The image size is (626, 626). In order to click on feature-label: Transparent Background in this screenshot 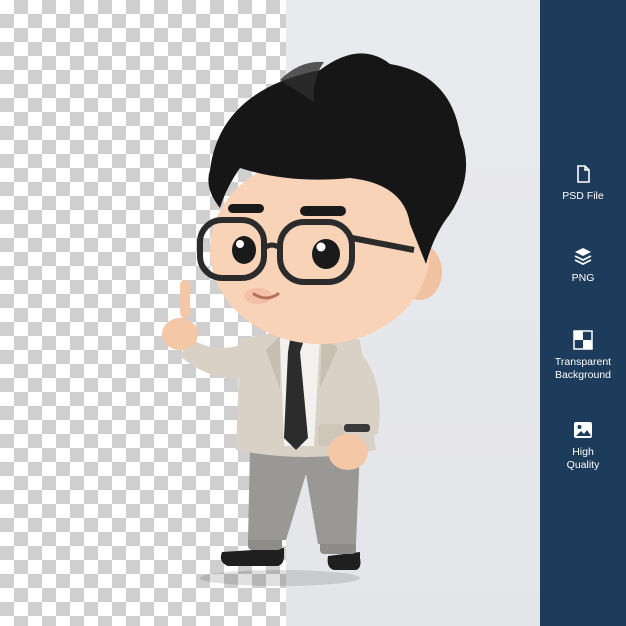, I will do `click(583, 368)`.